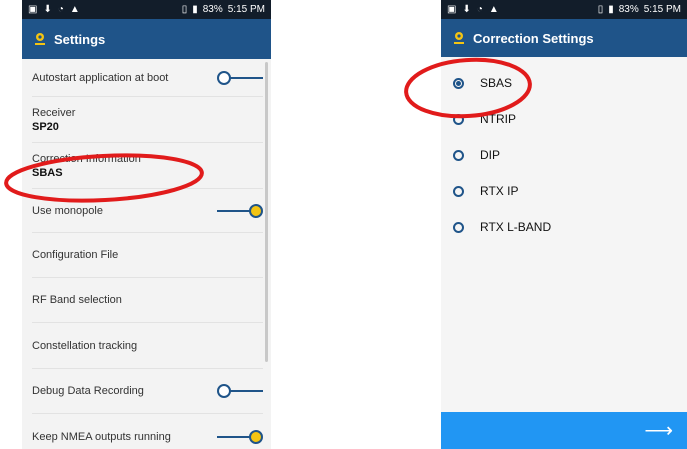 This screenshot has height=449, width=687. What do you see at coordinates (54, 112) in the screenshot?
I see `setting-label: Receiver` at bounding box center [54, 112].